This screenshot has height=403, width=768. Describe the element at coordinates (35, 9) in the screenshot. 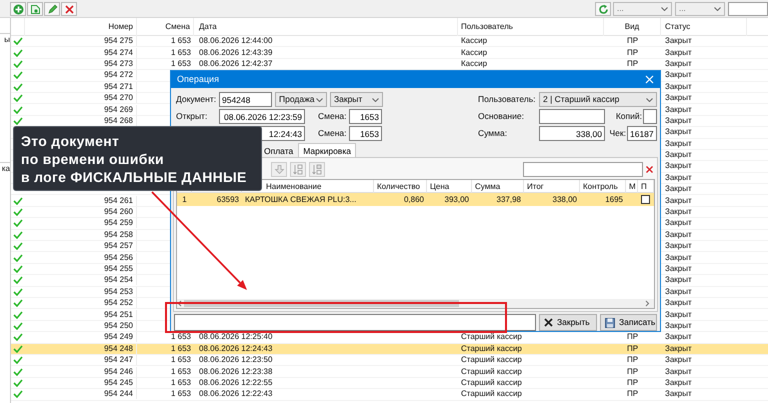

I see `document-button` at that location.